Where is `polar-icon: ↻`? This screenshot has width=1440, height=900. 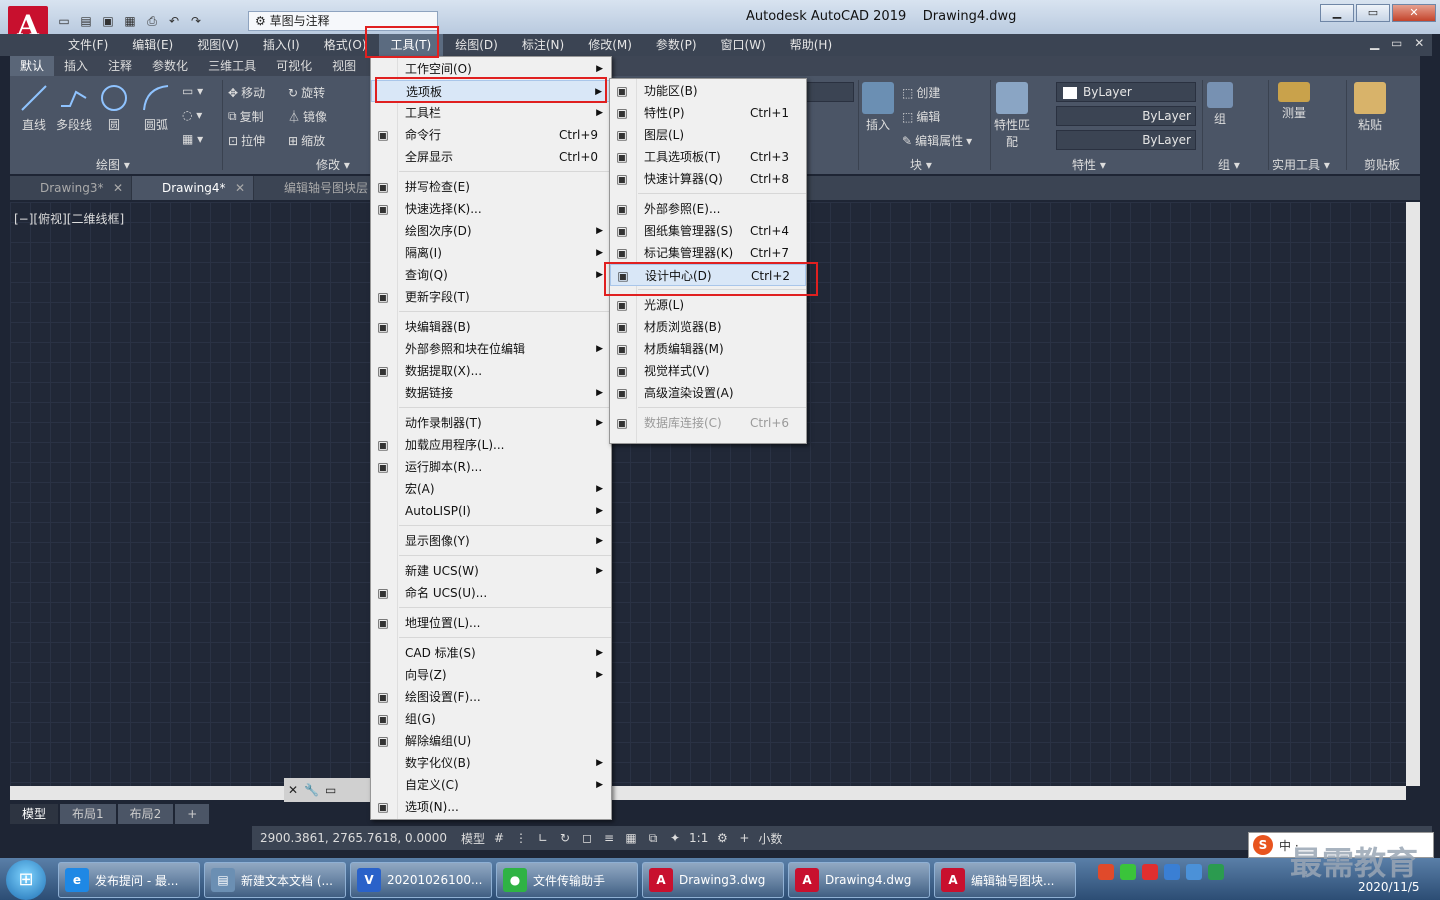 polar-icon: ↻ is located at coordinates (565, 838).